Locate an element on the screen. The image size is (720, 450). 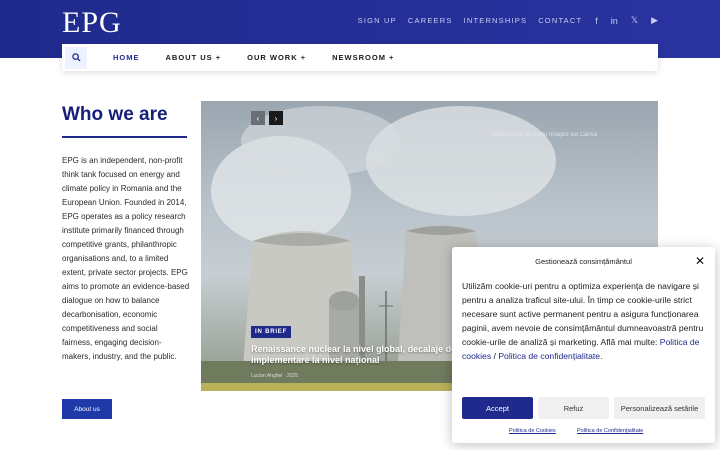
about-us-button: About us is located at coordinates (87, 409).